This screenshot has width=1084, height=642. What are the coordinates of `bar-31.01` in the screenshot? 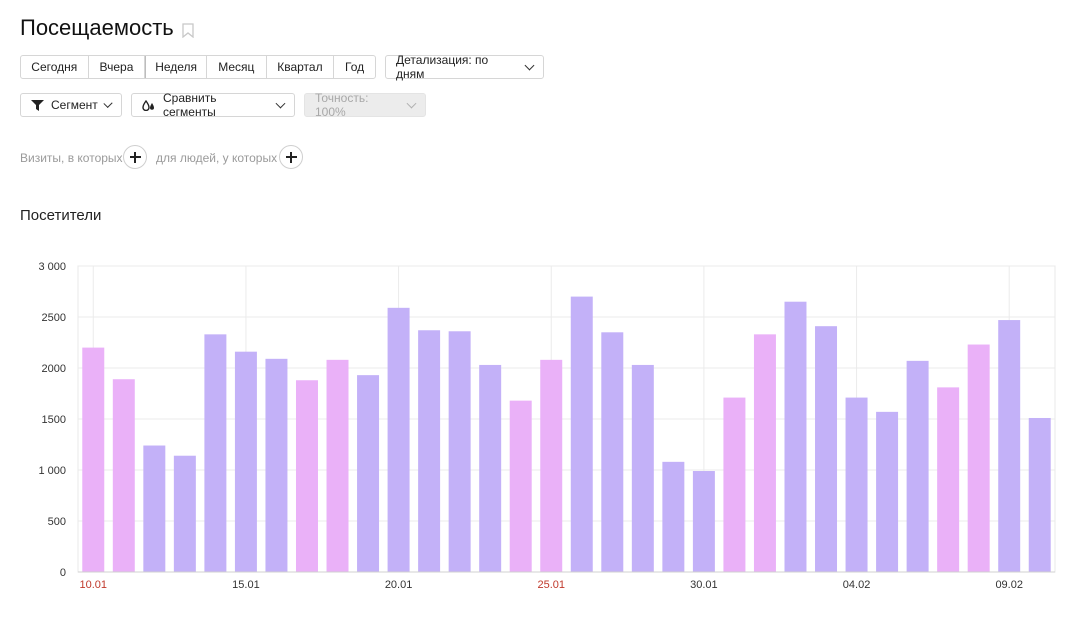 It's located at (734, 484).